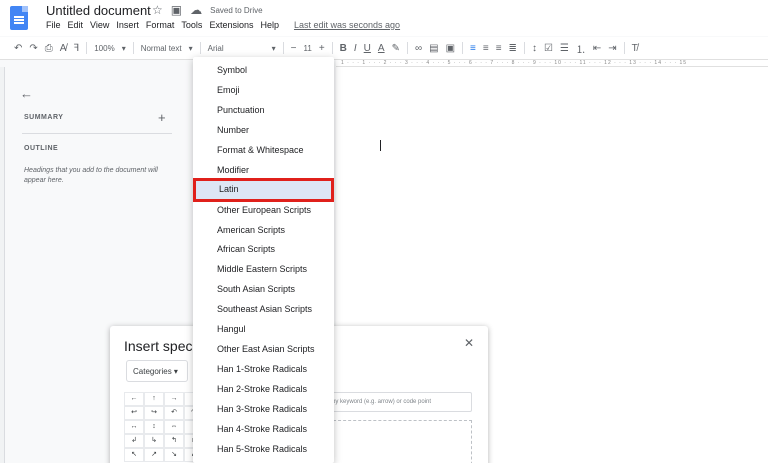 The image size is (768, 463). I want to click on menu-item-african-scripts: African Scripts, so click(263, 250).